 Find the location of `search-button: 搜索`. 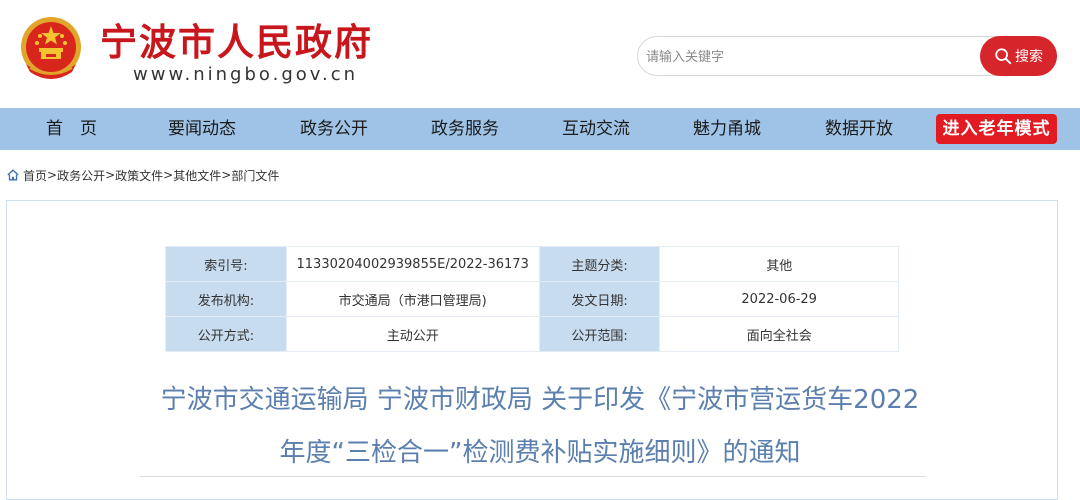

search-button: 搜索 is located at coordinates (1018, 56).